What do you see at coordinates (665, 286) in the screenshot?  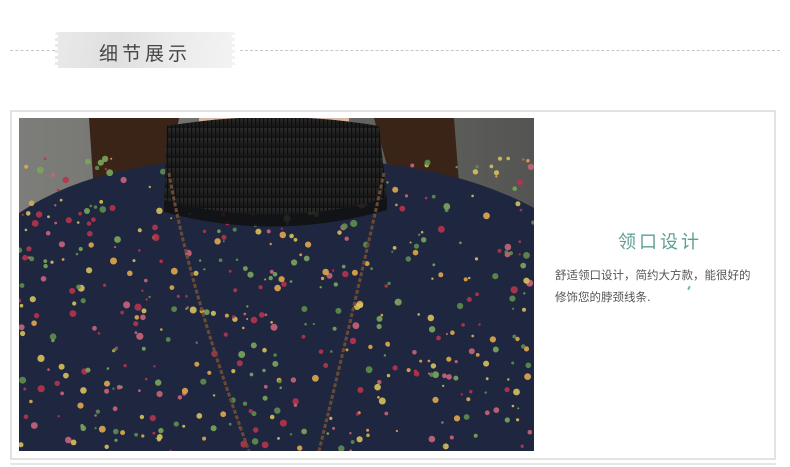 I see `detail-description: 舒适领口设计，简约大方款，能很好的 修饰您的脖颈线条.` at bounding box center [665, 286].